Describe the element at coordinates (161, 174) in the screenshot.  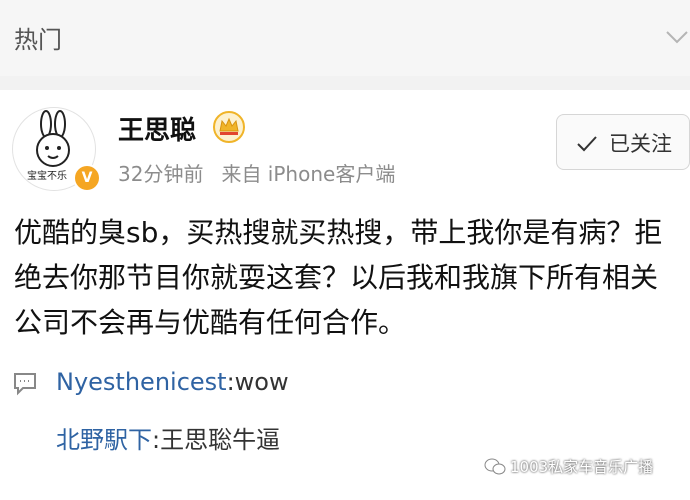
I see `post-time: 32分钟前` at that location.